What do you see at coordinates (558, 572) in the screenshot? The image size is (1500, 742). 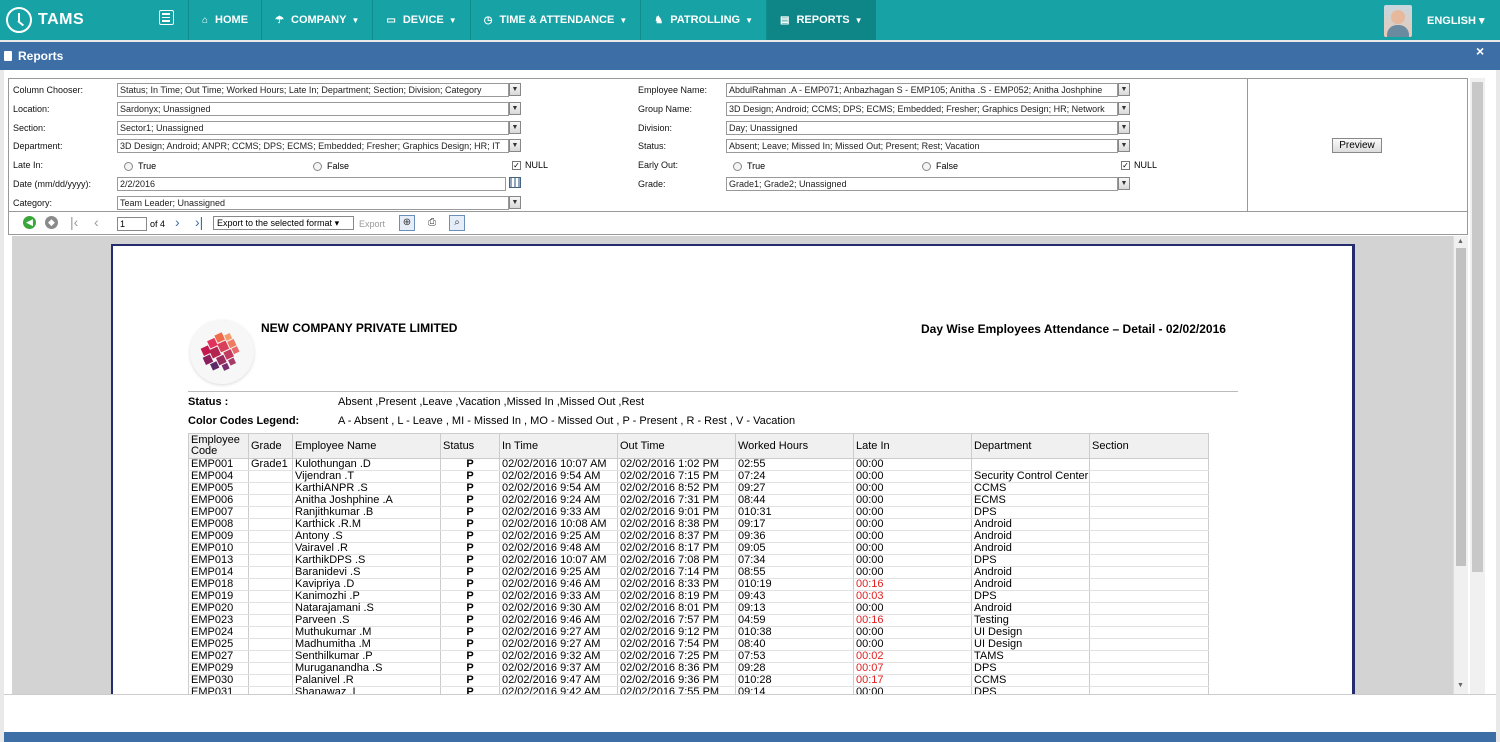 I see `table-cell: 02/02/2016 9:25 AM` at bounding box center [558, 572].